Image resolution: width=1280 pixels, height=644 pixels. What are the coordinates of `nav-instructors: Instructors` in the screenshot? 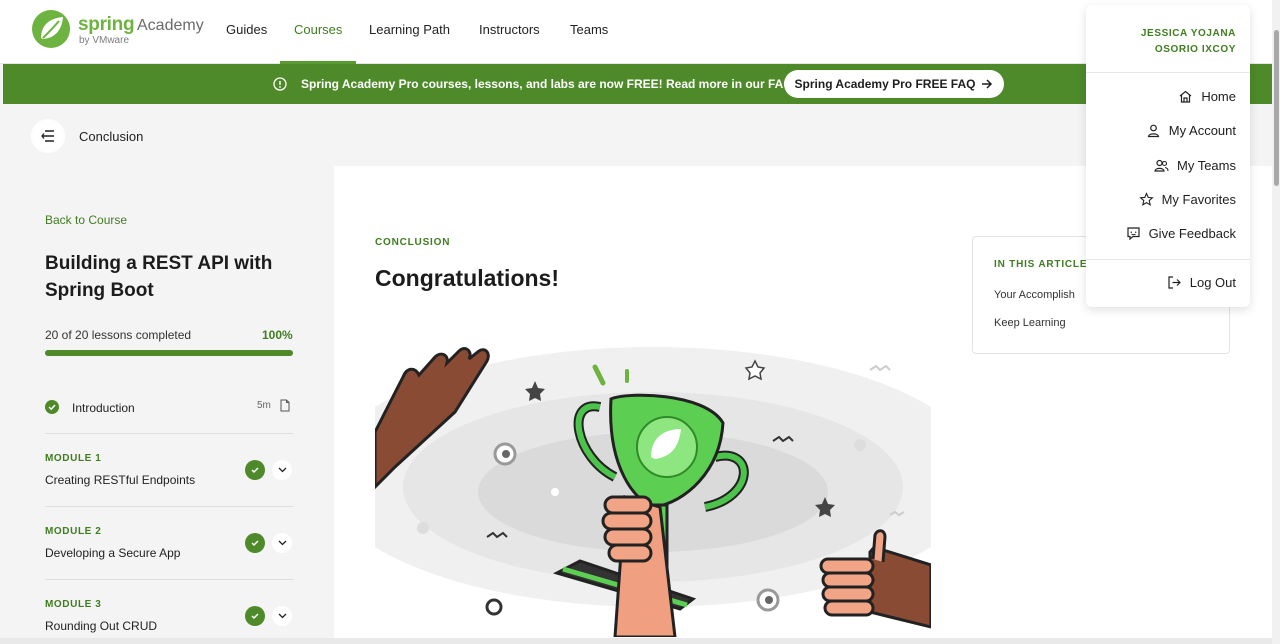 It's located at (509, 29).